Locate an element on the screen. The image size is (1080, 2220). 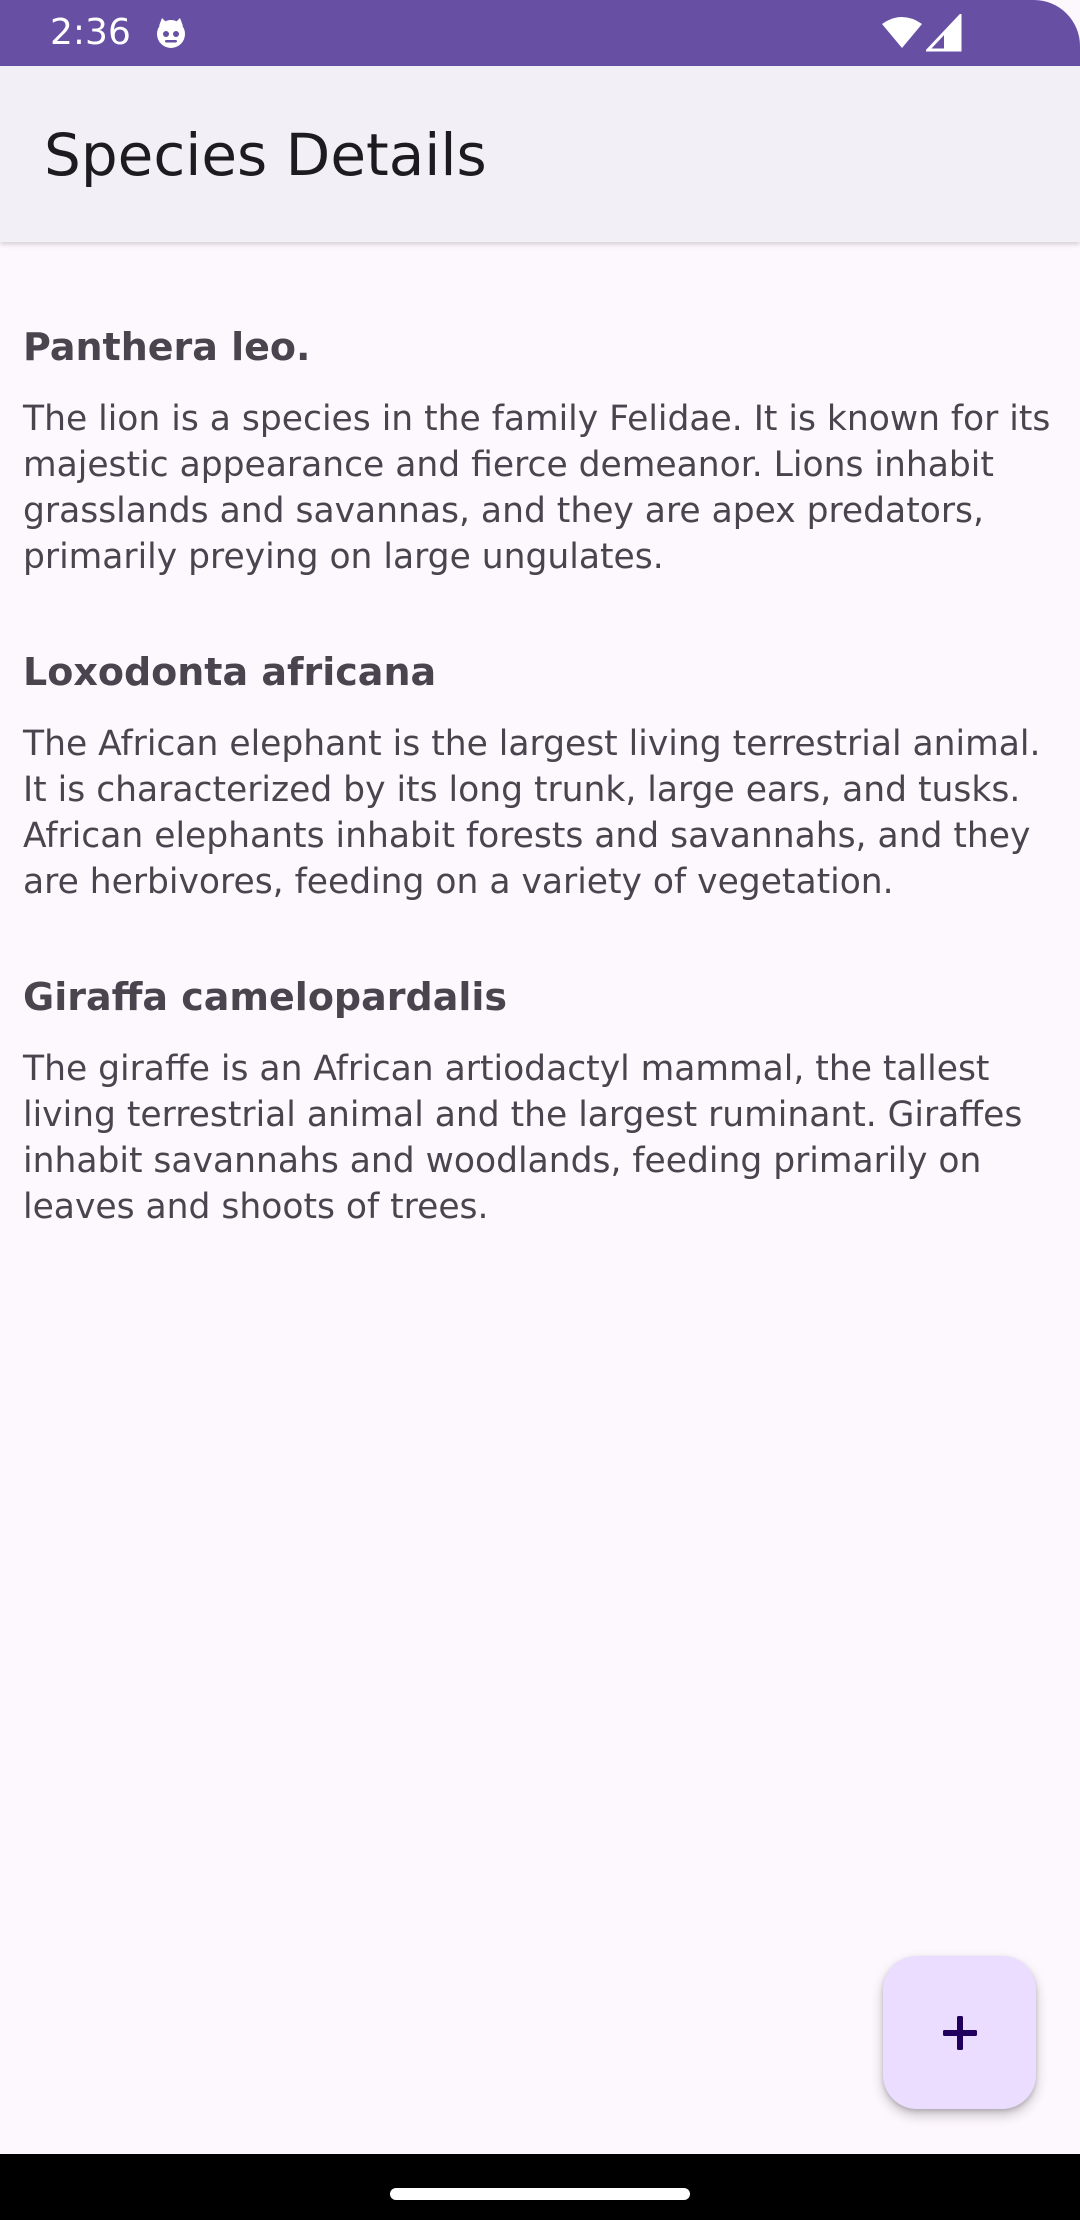
home-gesture-handle is located at coordinates (540, 2194).